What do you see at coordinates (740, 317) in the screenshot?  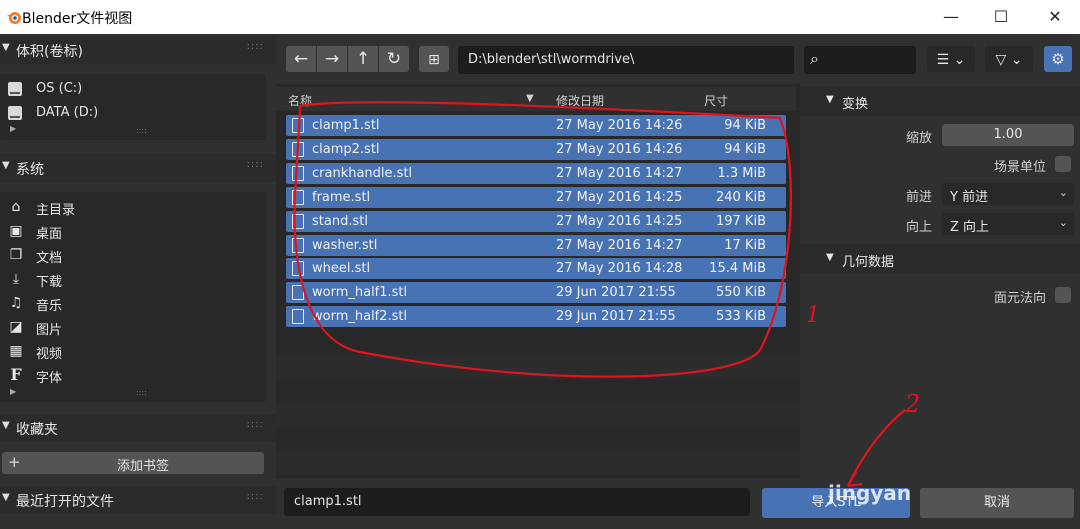 I see `file-size: 533 KiB` at bounding box center [740, 317].